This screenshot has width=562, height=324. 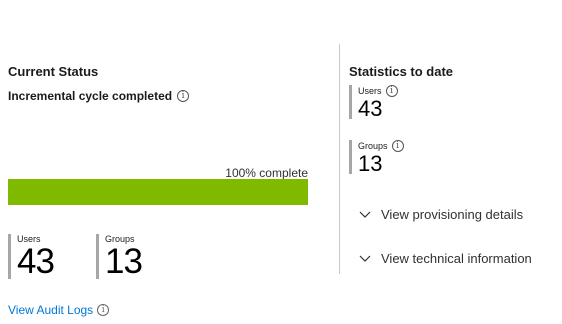 I want to click on stat-groups-total-value: 13, so click(x=370, y=163).